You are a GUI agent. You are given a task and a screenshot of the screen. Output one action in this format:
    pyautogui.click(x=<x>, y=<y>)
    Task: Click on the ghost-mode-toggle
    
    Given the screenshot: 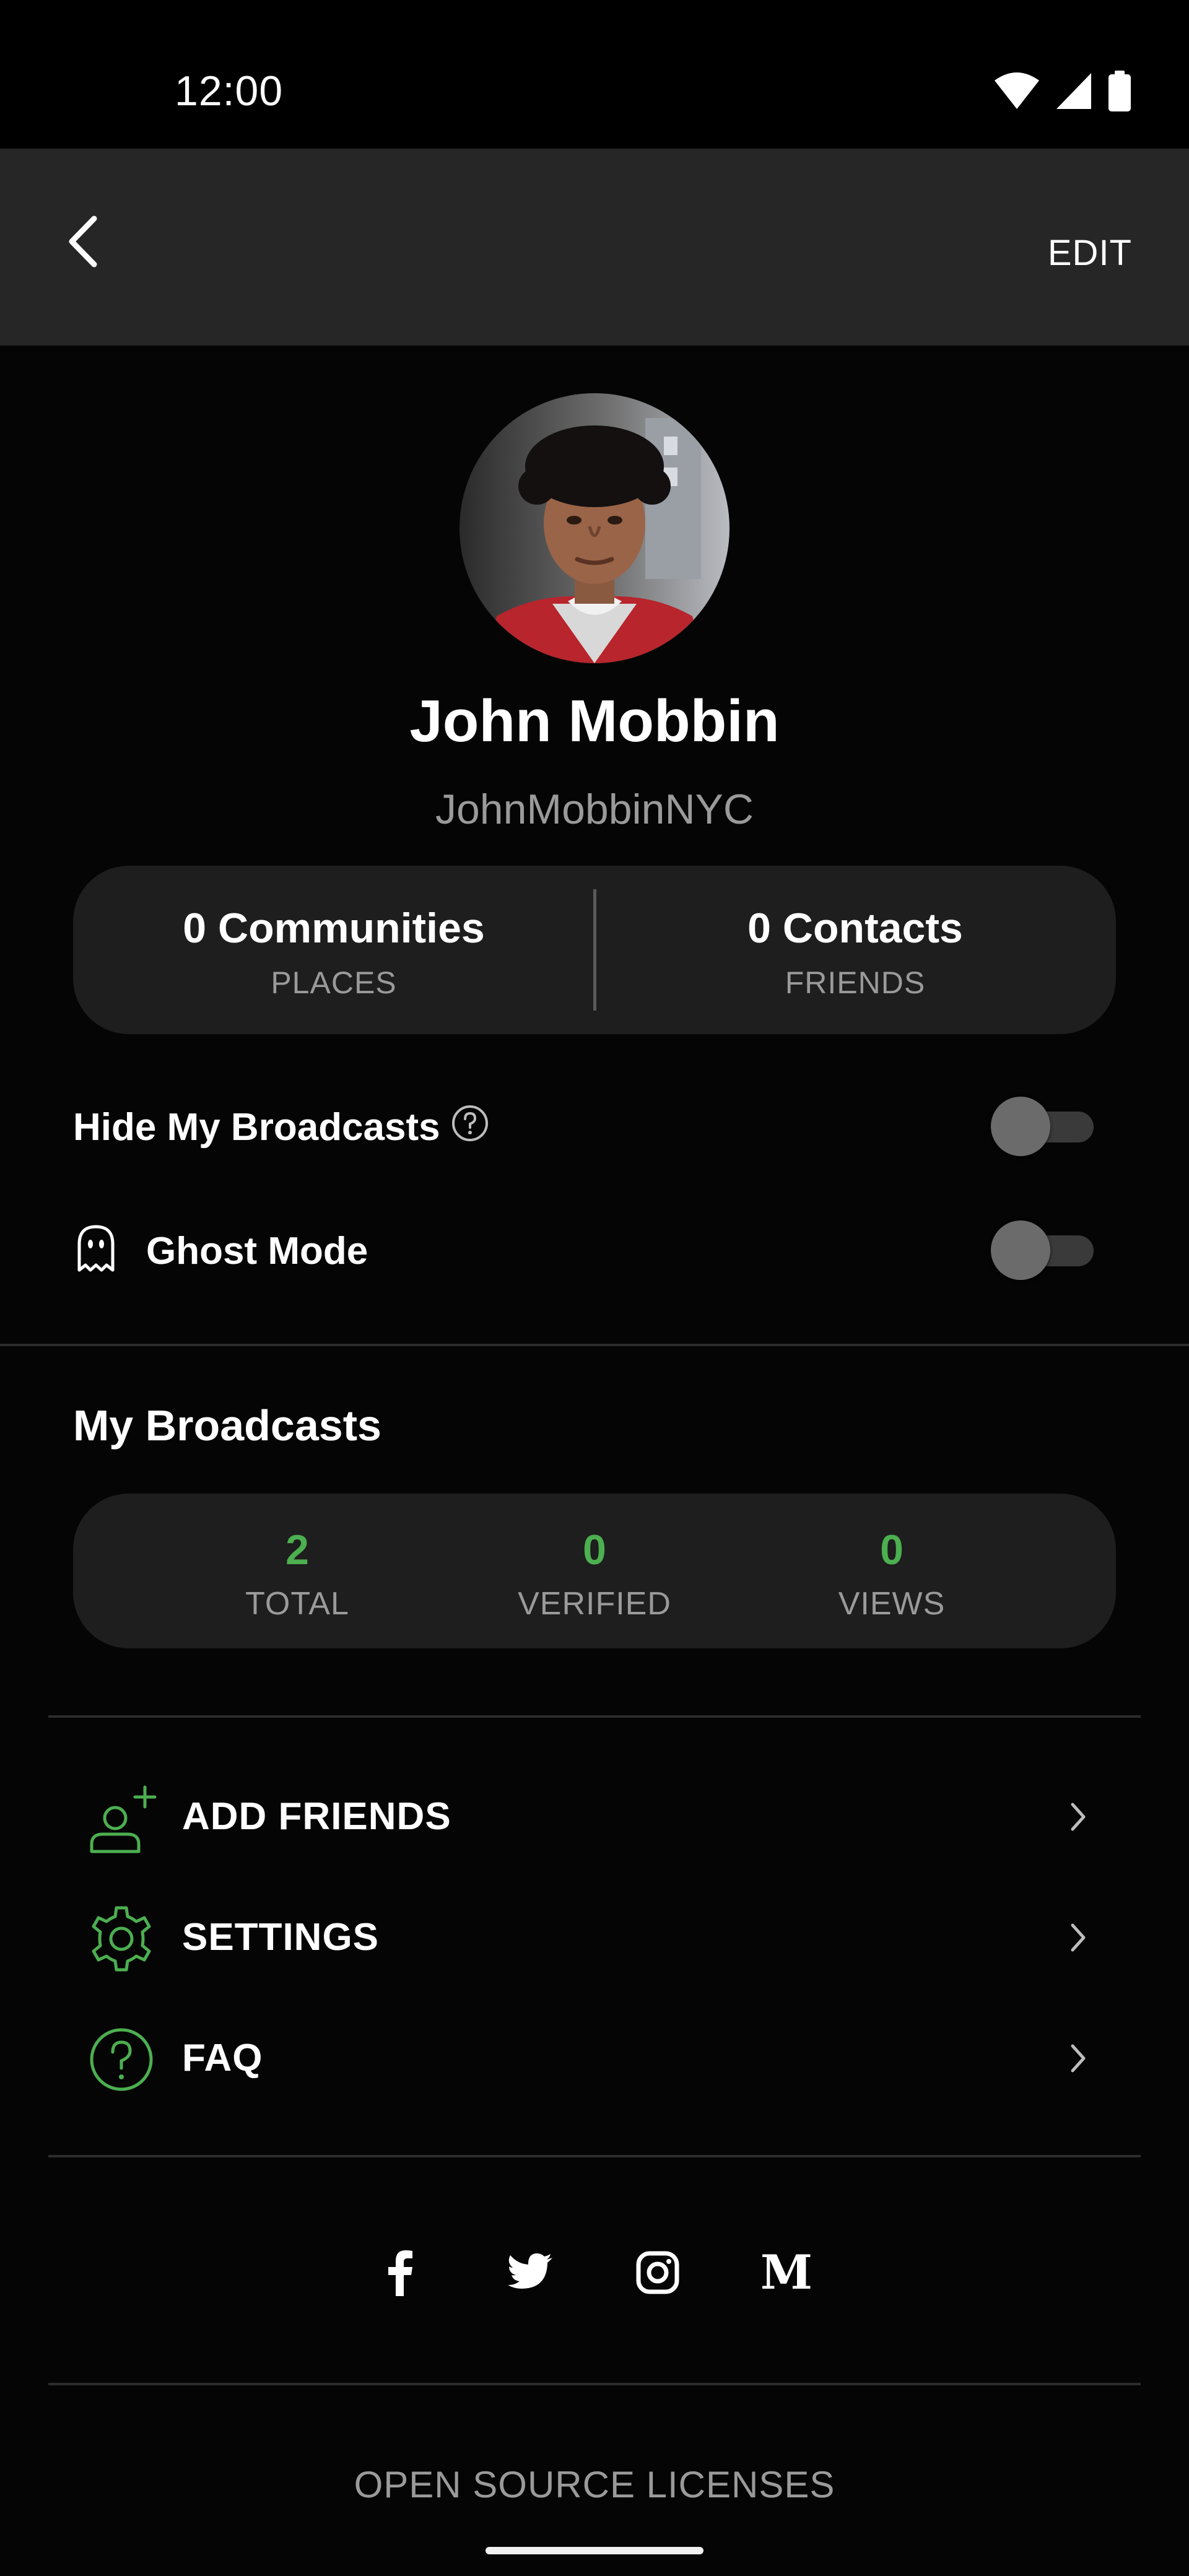 What is the action you would take?
    pyautogui.click(x=1042, y=1250)
    